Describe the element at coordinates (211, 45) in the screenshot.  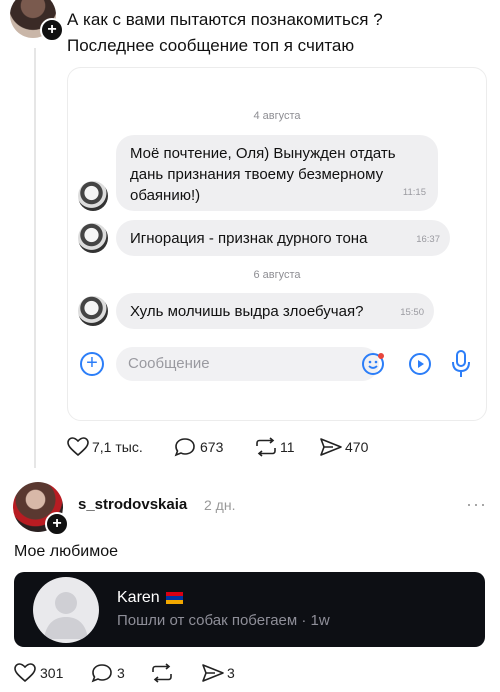
I see `post1-text-line2: Последнее сообщение топ я считаю` at that location.